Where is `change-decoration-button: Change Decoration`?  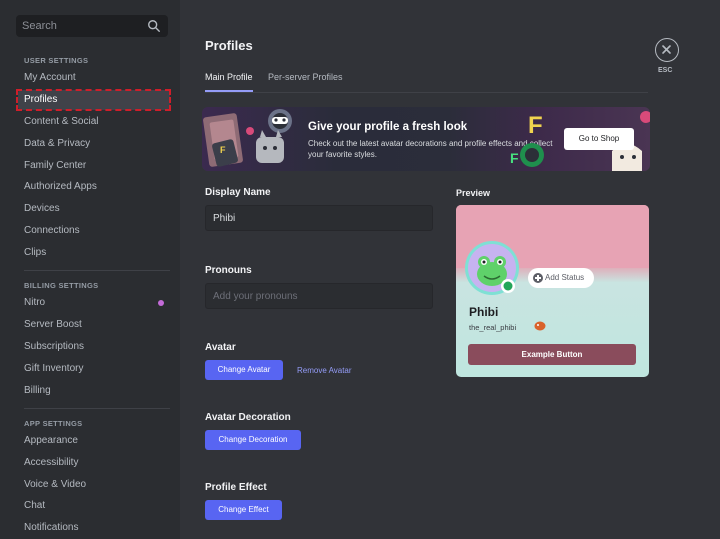 change-decoration-button: Change Decoration is located at coordinates (253, 440).